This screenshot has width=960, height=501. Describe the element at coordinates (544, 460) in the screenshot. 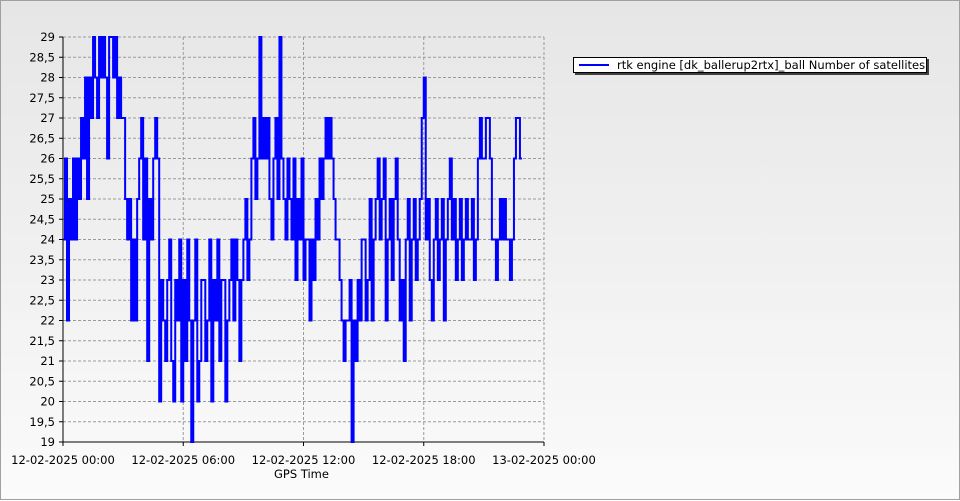

I see `x-tick-label: 13-02-2025 00:00` at that location.